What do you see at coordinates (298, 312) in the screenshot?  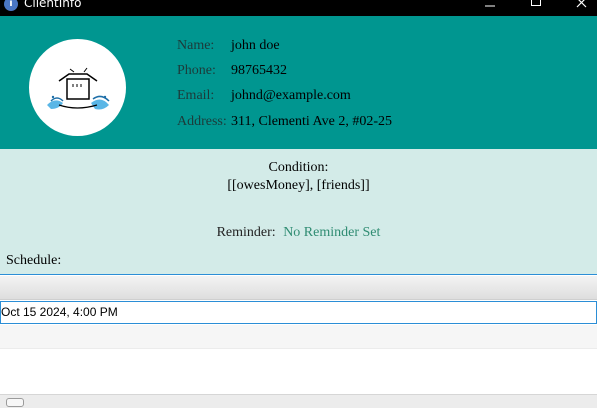 I see `schedule-row: Oct 15 2024, 4:00 PM` at bounding box center [298, 312].